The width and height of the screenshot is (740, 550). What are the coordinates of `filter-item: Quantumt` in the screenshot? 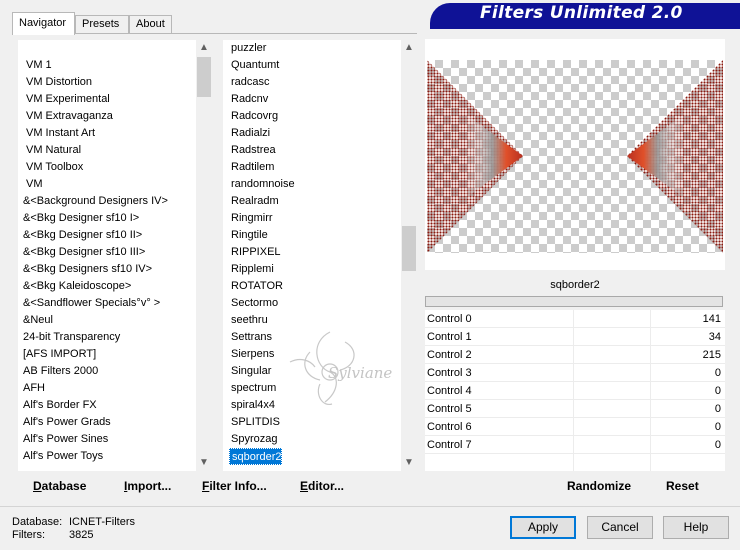 It's located at (312, 65).